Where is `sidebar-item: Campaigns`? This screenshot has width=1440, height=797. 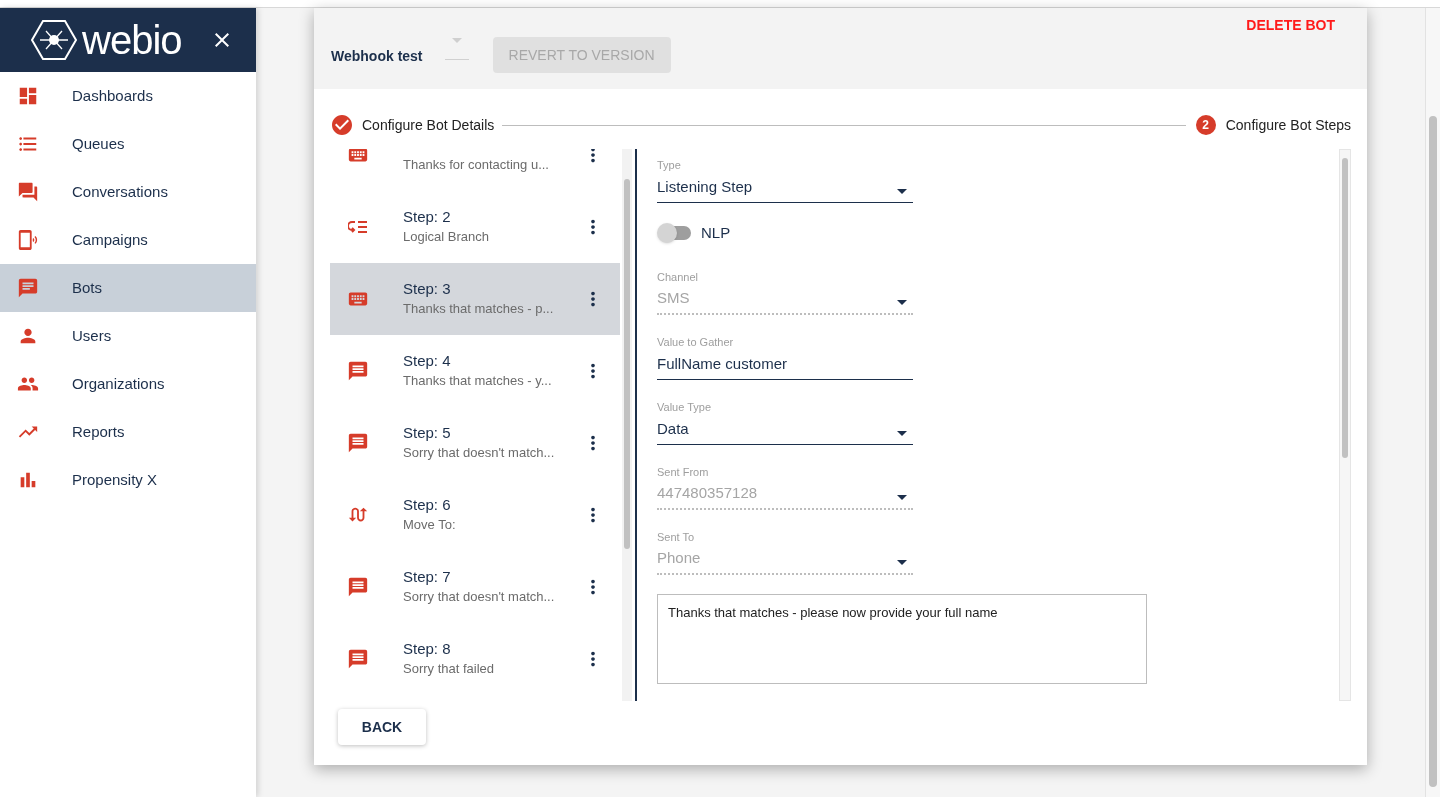 sidebar-item: Campaigns is located at coordinates (128, 240).